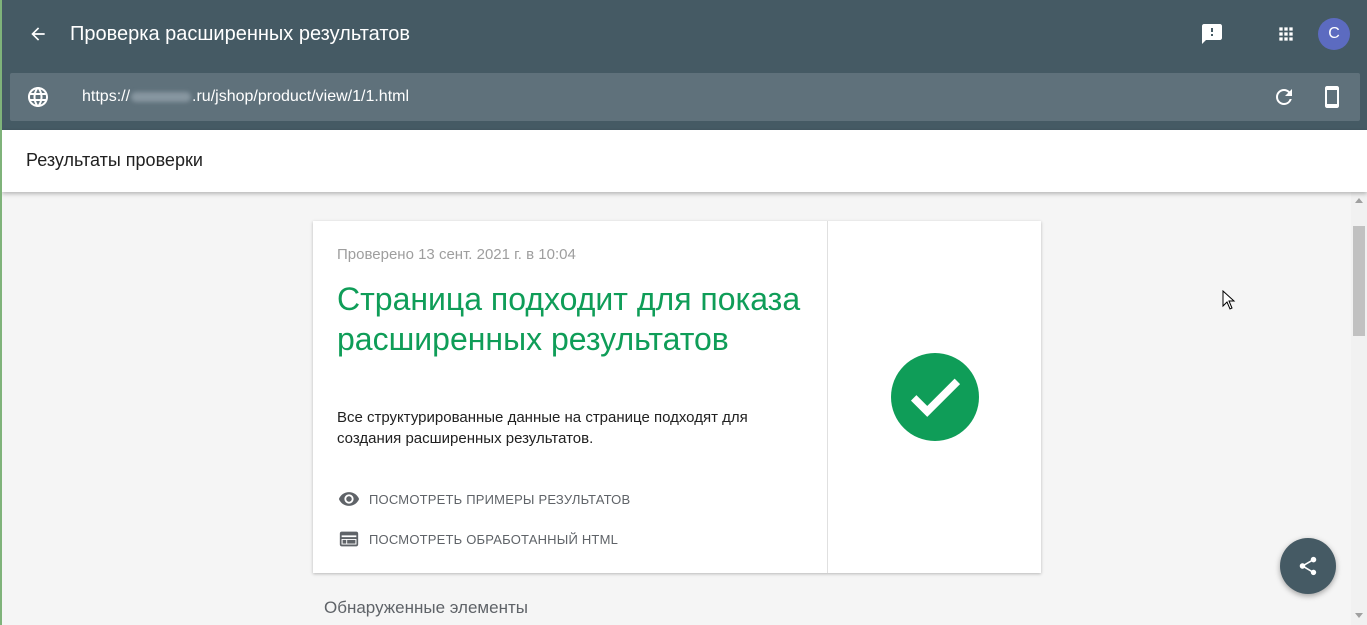 The width and height of the screenshot is (1367, 625). Describe the element at coordinates (1359, 408) in the screenshot. I see `vertical-scrollbar` at that location.